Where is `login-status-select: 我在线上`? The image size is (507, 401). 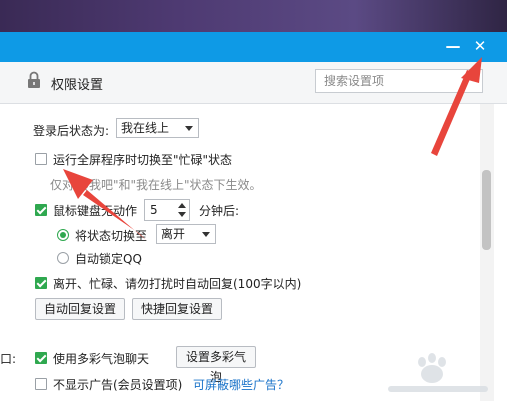 login-status-select: 我在线上 is located at coordinates (157, 128).